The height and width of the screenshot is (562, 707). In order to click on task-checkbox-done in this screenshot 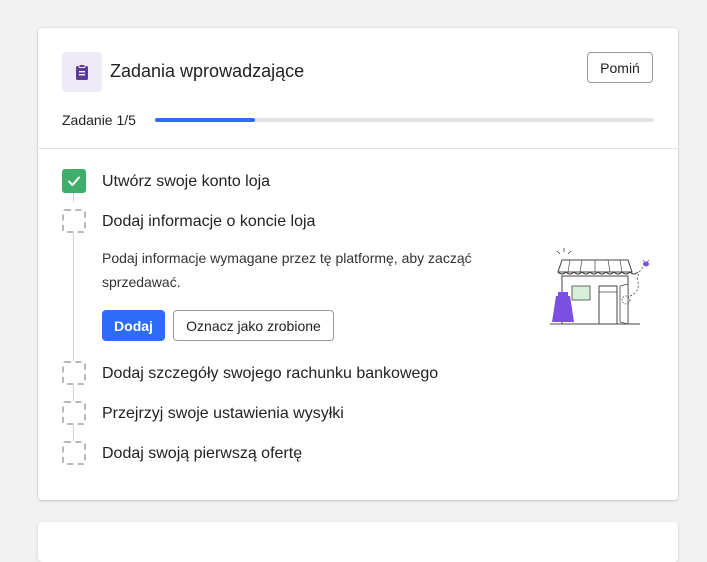, I will do `click(74, 181)`.